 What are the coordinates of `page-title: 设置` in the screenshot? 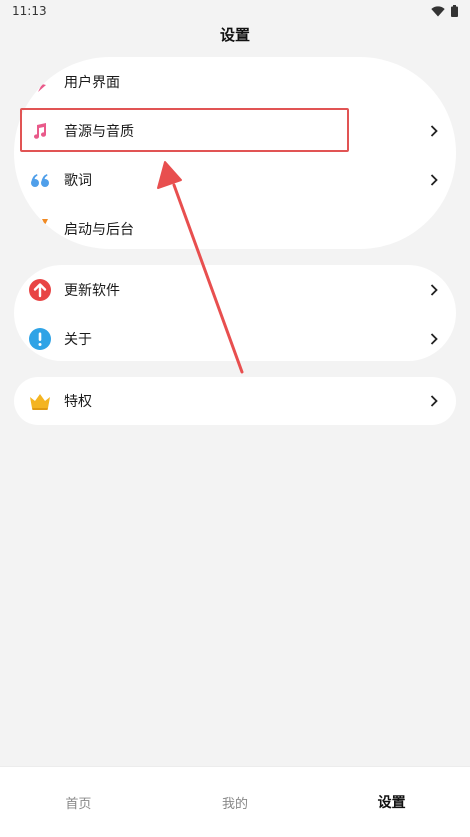 It's located at (234, 35).